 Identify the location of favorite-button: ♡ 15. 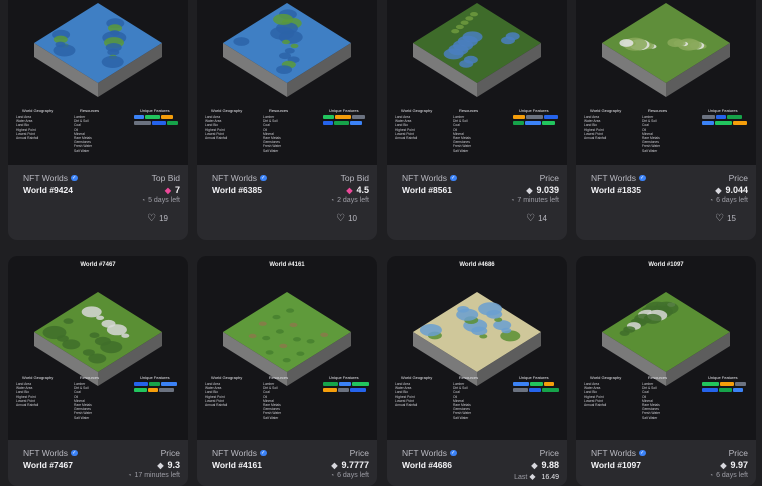
(725, 218).